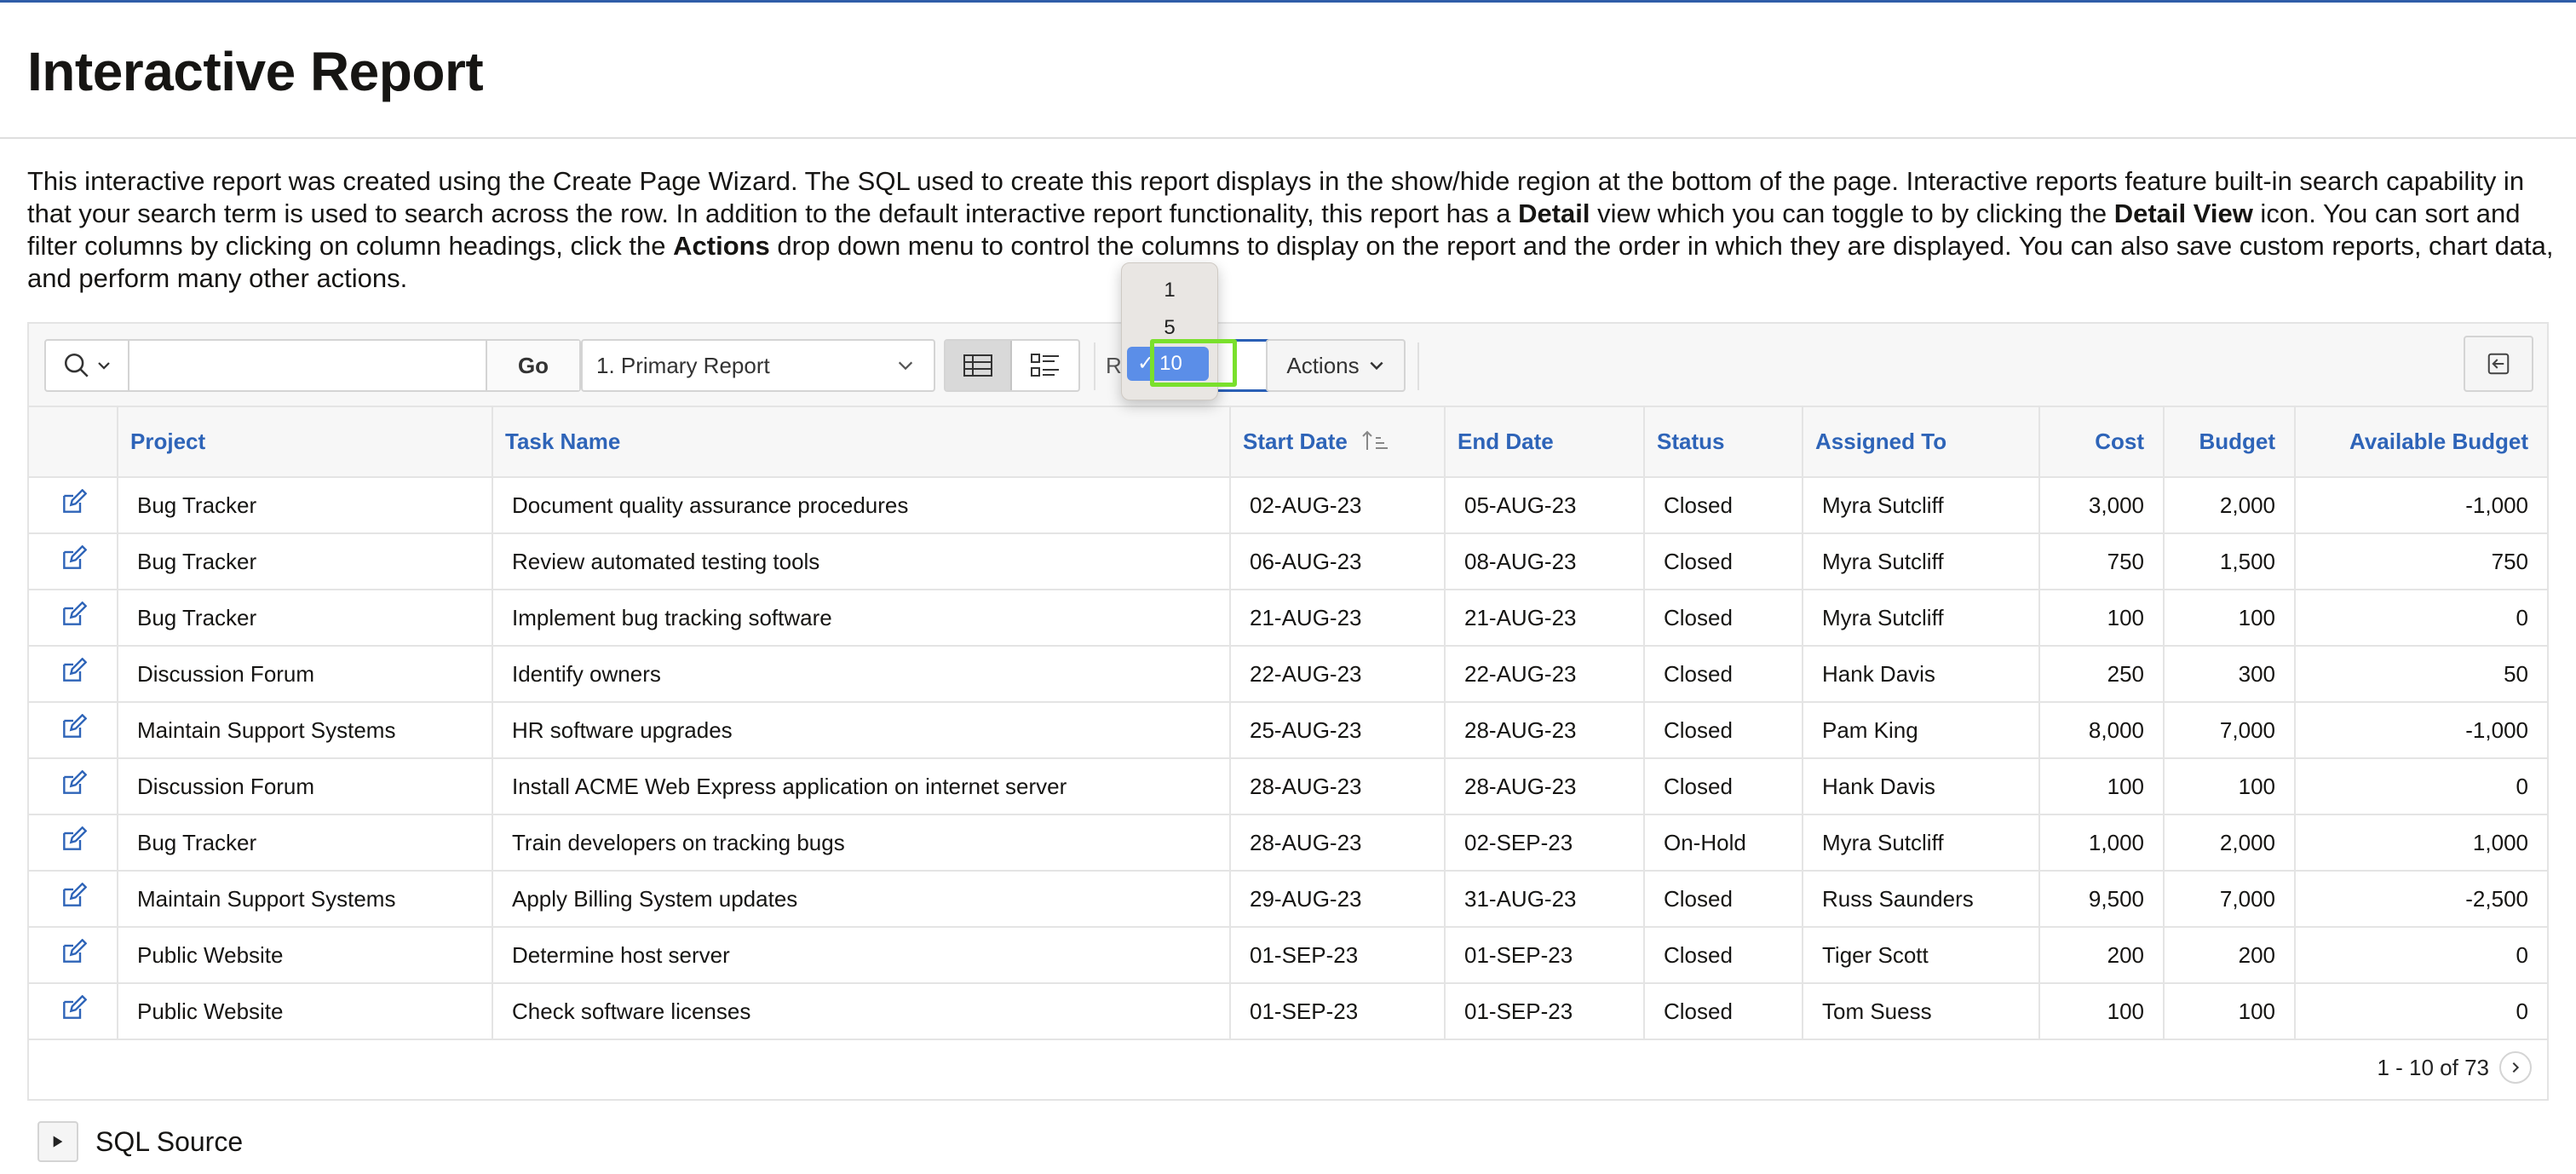 Image resolution: width=2576 pixels, height=1174 pixels. Describe the element at coordinates (1170, 290) in the screenshot. I see `rows-option-1: 1` at that location.